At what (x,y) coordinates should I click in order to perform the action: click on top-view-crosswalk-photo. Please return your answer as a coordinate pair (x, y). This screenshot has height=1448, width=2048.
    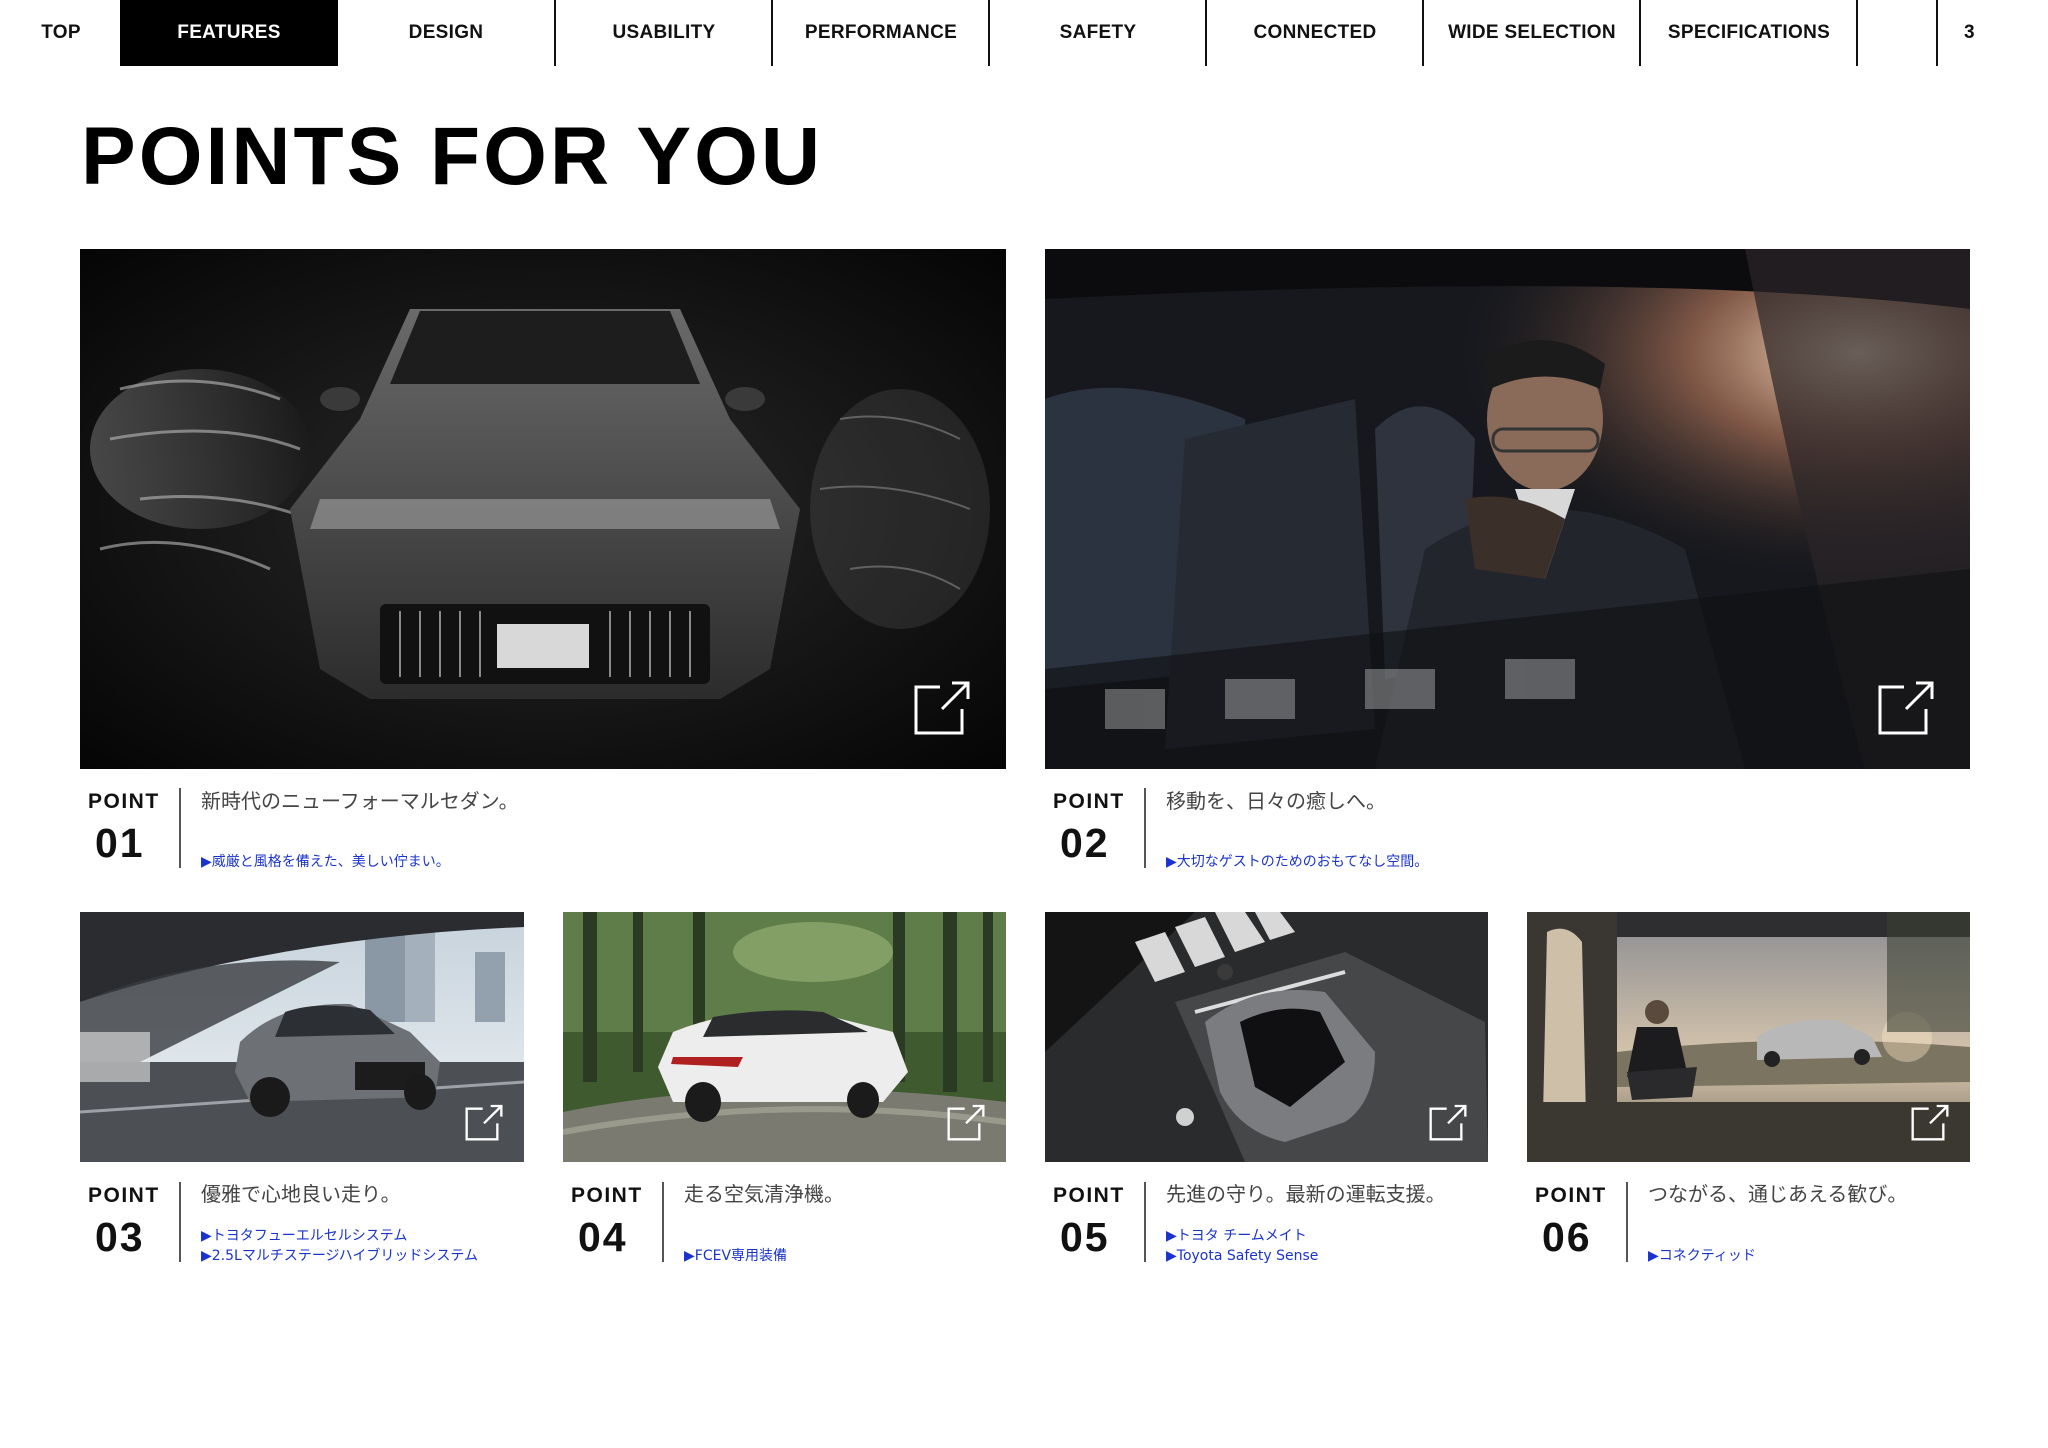
    Looking at the image, I should click on (1266, 1037).